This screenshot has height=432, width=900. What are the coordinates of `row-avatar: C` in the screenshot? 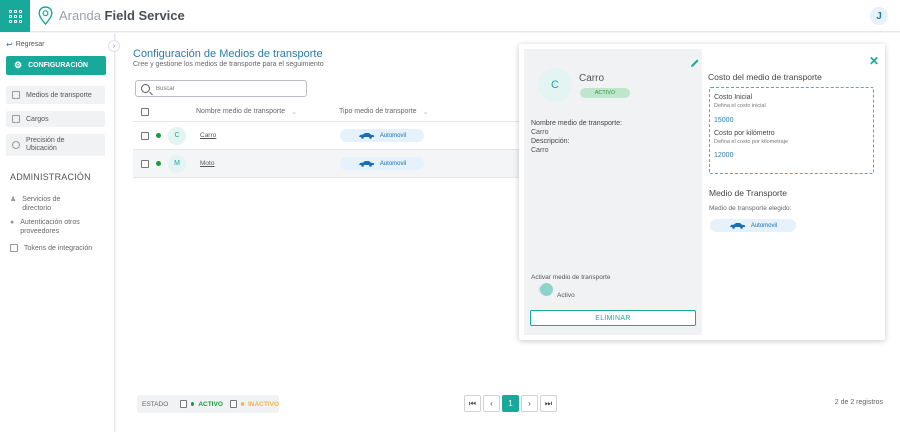 It's located at (177, 135).